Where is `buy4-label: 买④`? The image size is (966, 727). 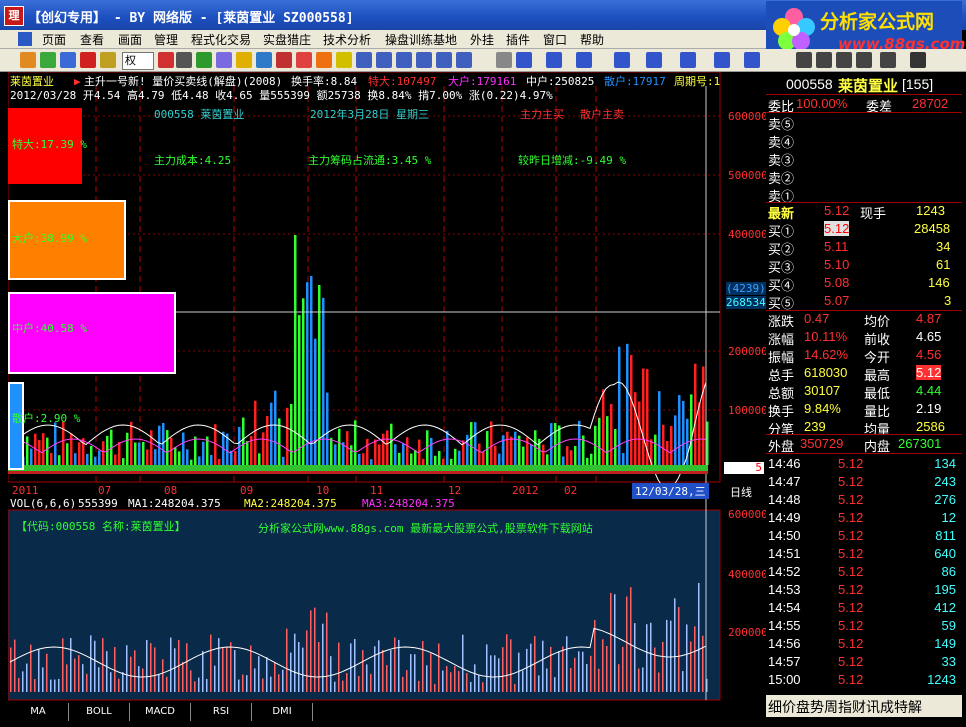 buy4-label: 买④ is located at coordinates (781, 285).